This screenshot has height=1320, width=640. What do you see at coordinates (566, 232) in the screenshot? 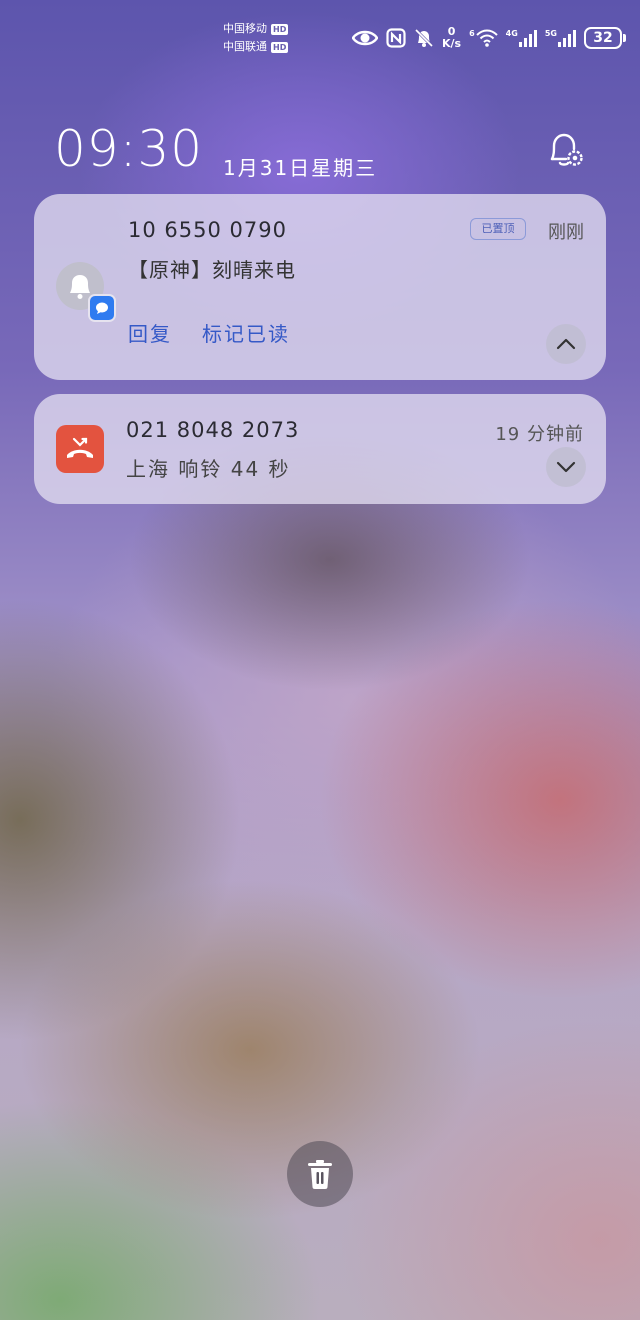
I see `notification-time: 刚刚` at bounding box center [566, 232].